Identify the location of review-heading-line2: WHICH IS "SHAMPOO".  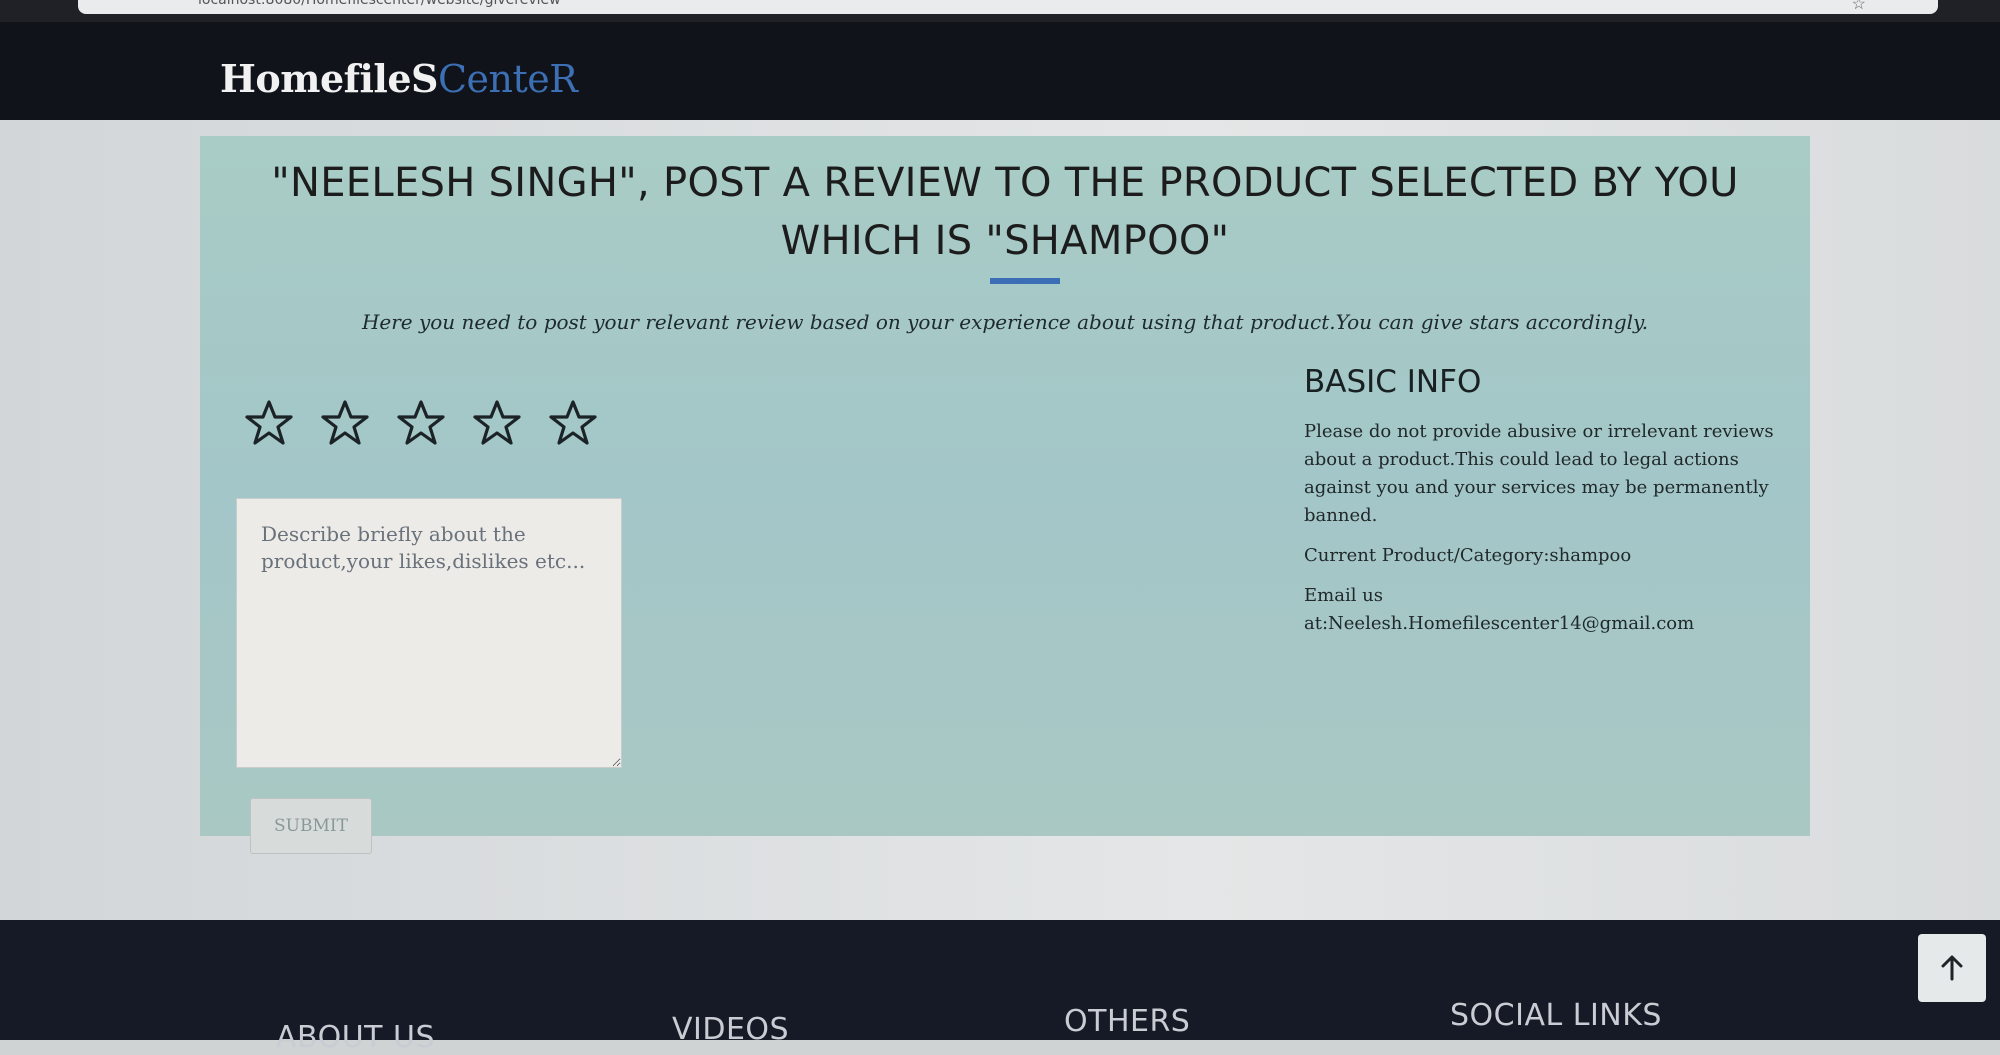
(1005, 241).